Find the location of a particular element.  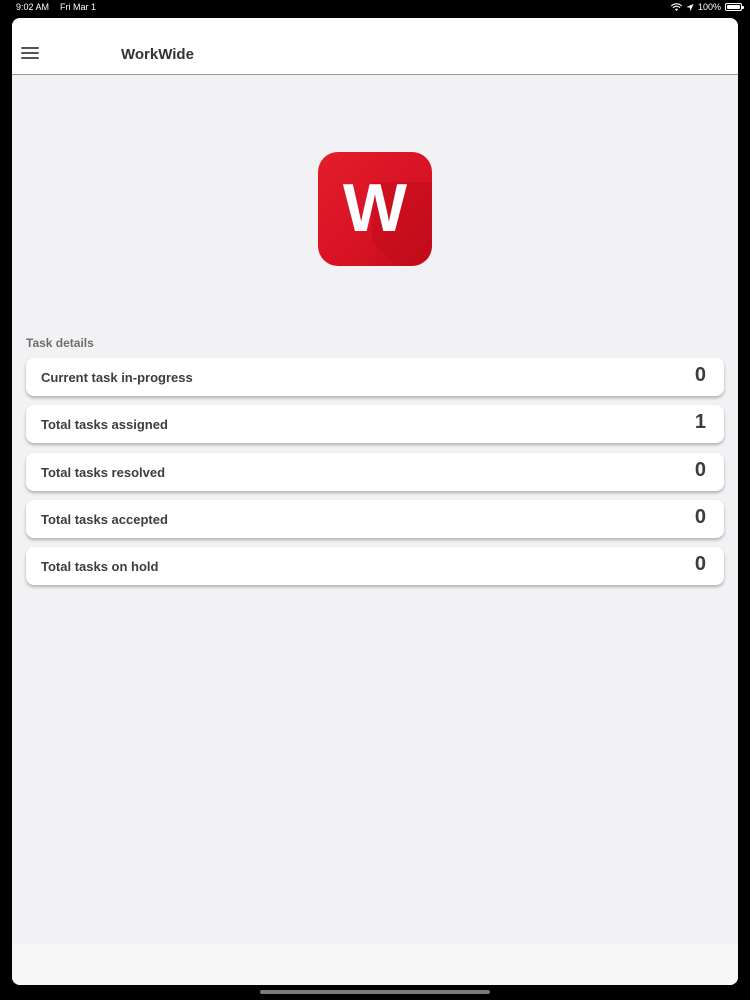

task-label: Total tasks on hold is located at coordinates (100, 566).